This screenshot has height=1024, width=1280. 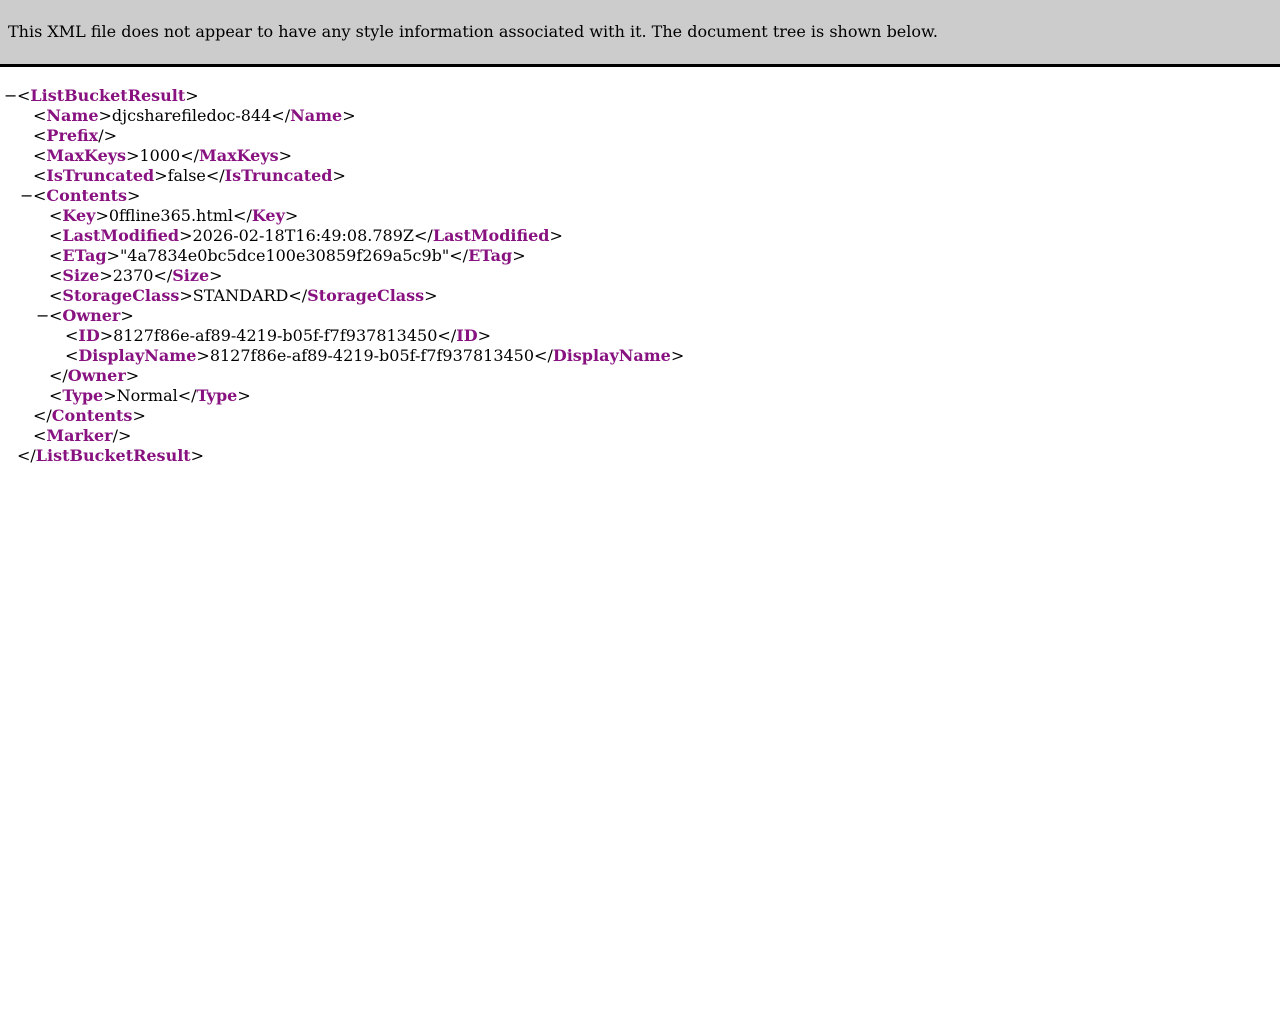 What do you see at coordinates (186, 175) in the screenshot?
I see `istruncated-value: false` at bounding box center [186, 175].